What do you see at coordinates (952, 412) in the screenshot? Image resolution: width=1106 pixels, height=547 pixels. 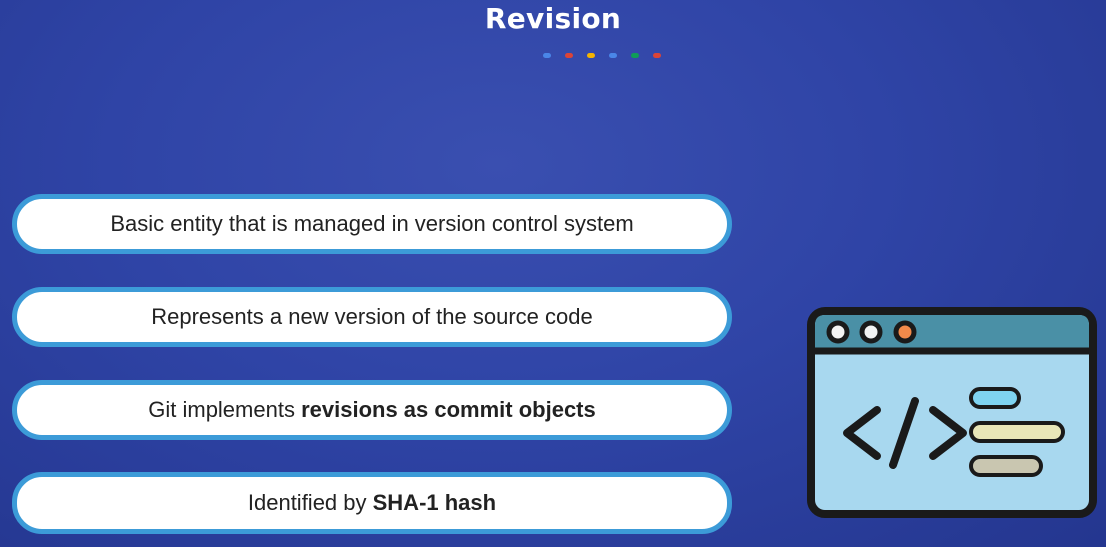 I see `code-window-icon` at bounding box center [952, 412].